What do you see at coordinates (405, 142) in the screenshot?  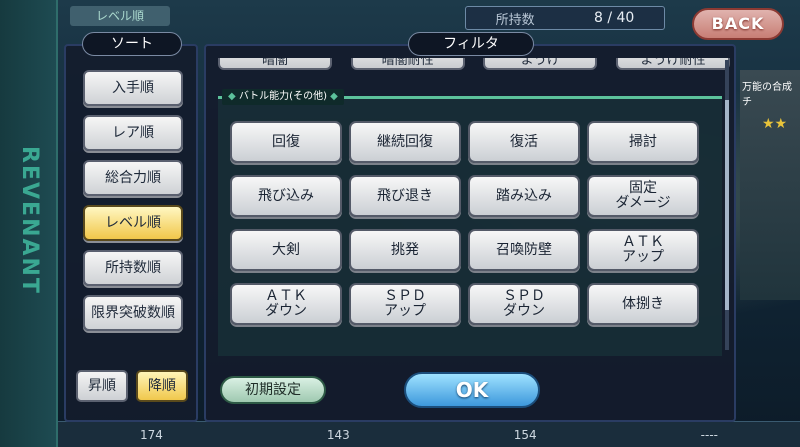 I see `filter-regen-button: 継続回復` at bounding box center [405, 142].